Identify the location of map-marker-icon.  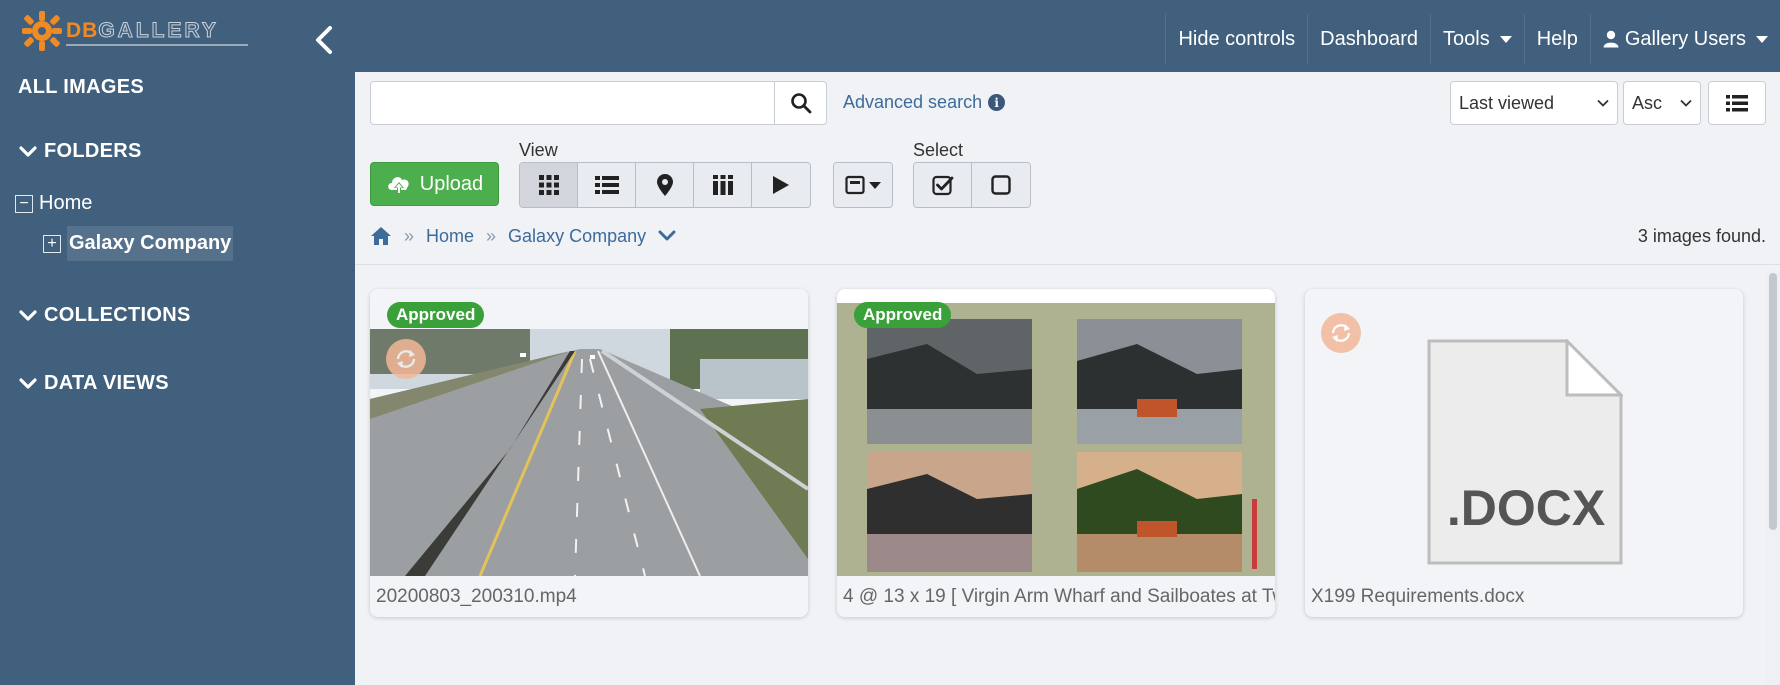
(664, 185).